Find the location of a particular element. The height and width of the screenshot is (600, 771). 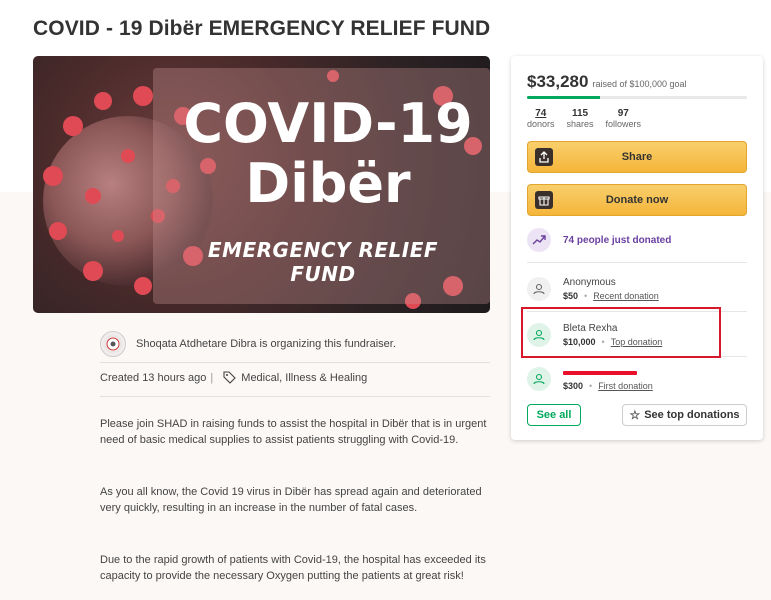

see-all-button: See all is located at coordinates (554, 415).